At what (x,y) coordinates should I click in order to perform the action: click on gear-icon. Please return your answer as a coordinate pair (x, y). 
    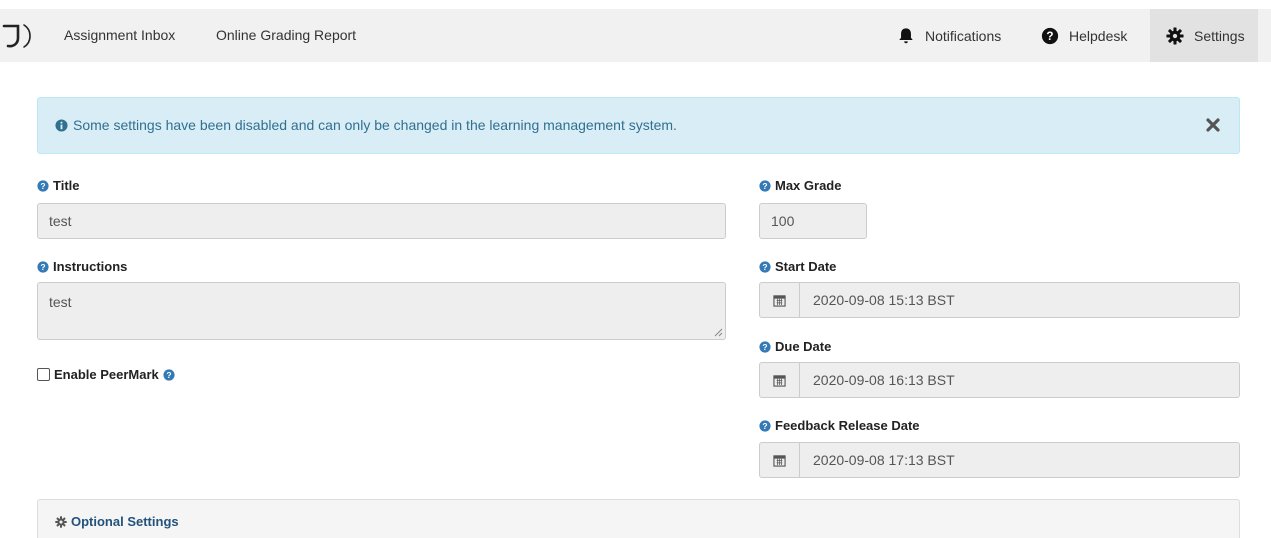
    Looking at the image, I should click on (1175, 35).